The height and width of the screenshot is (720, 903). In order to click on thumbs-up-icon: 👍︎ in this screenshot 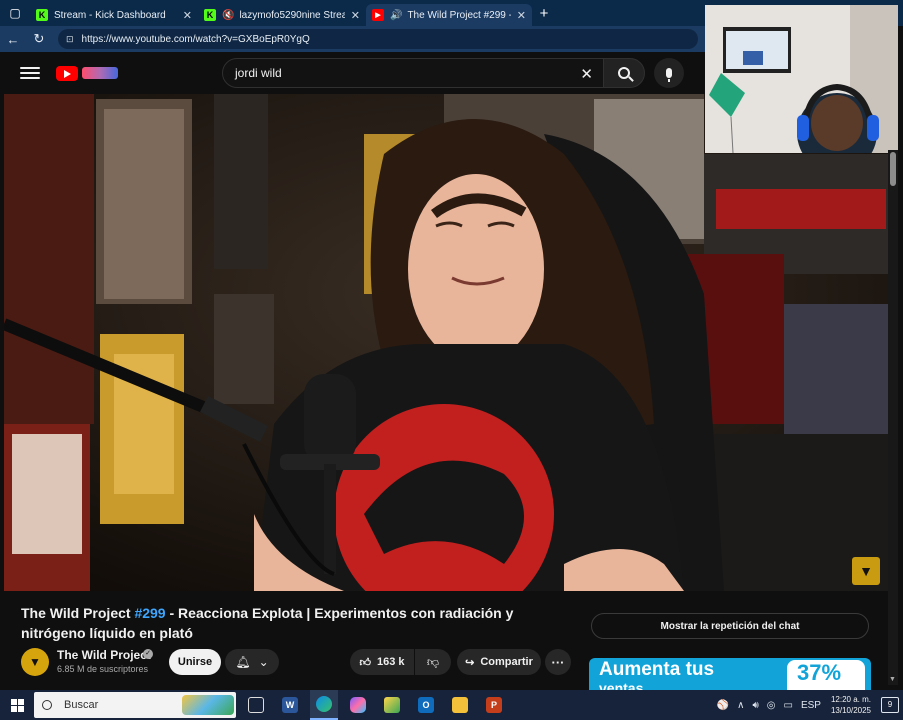, I will do `click(365, 662)`.